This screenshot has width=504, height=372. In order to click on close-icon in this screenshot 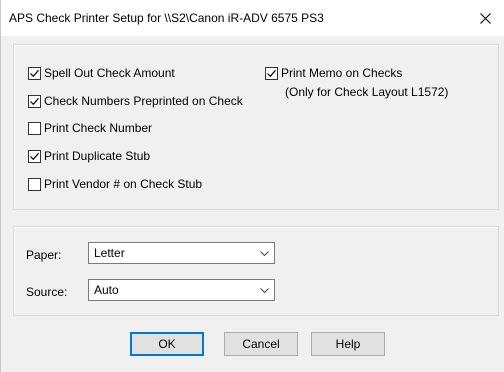, I will do `click(485, 18)`.